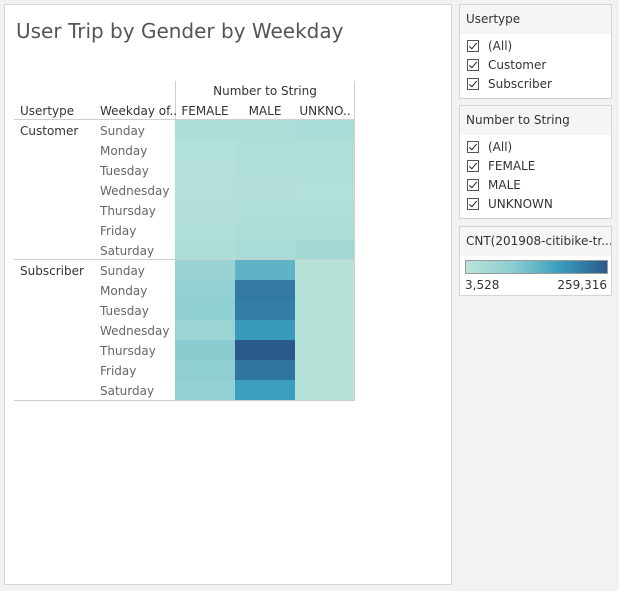 This screenshot has width=619, height=591. What do you see at coordinates (52, 271) in the screenshot?
I see `usertype-group-label: Subscriber` at bounding box center [52, 271].